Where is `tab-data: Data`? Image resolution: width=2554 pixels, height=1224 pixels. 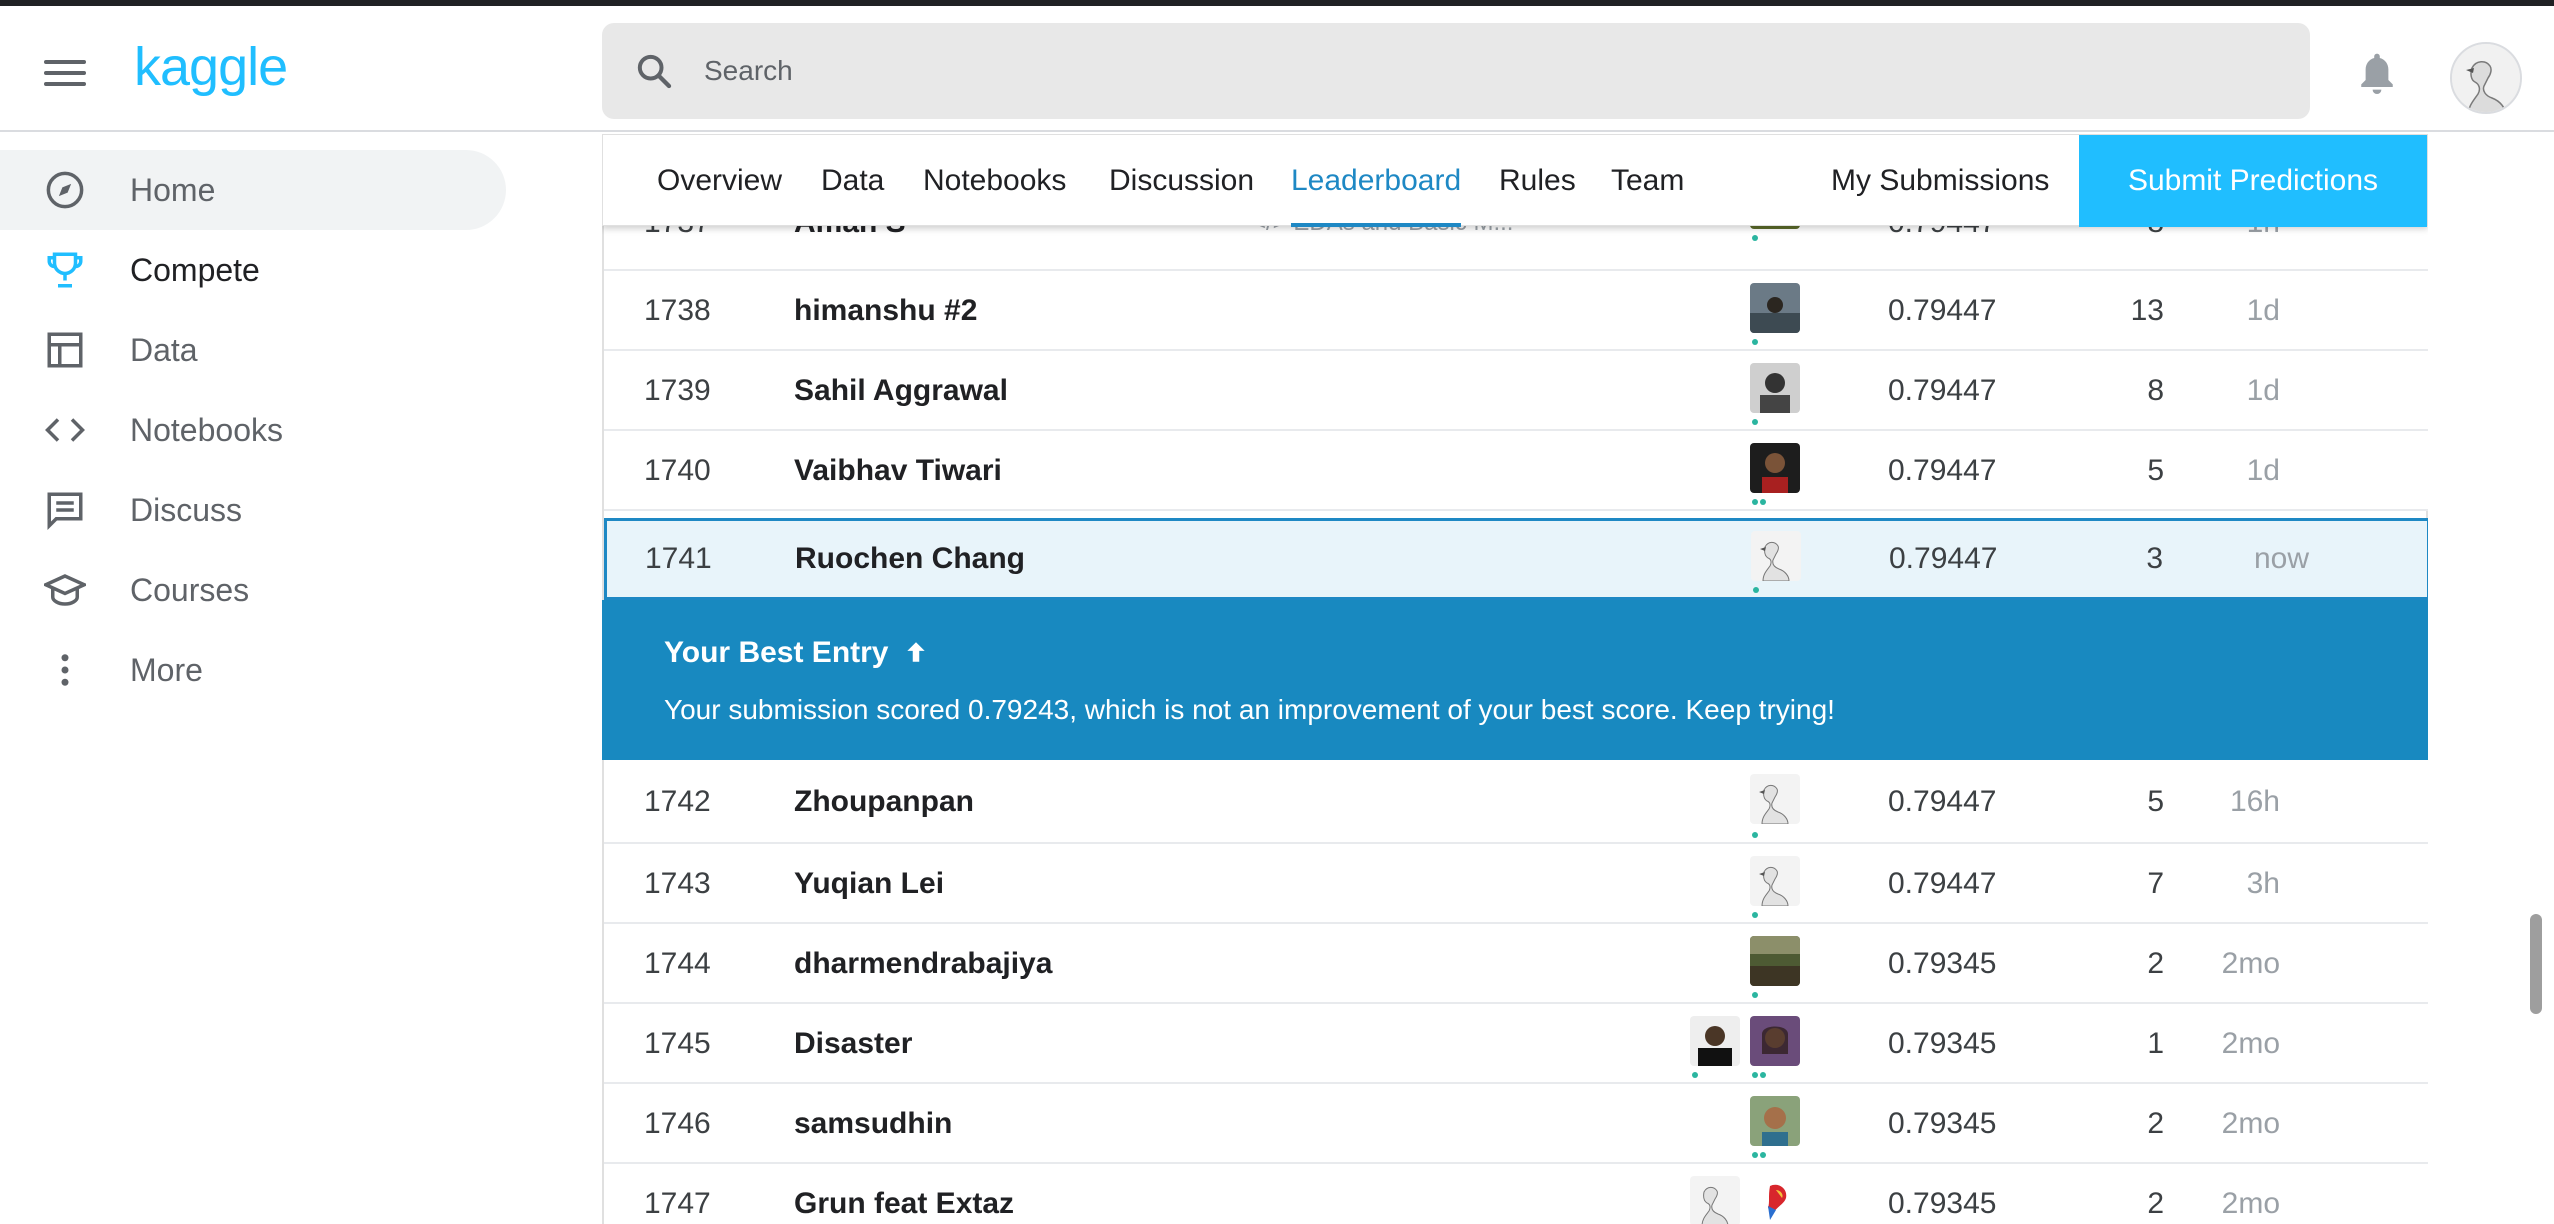
tab-data: Data is located at coordinates (852, 181).